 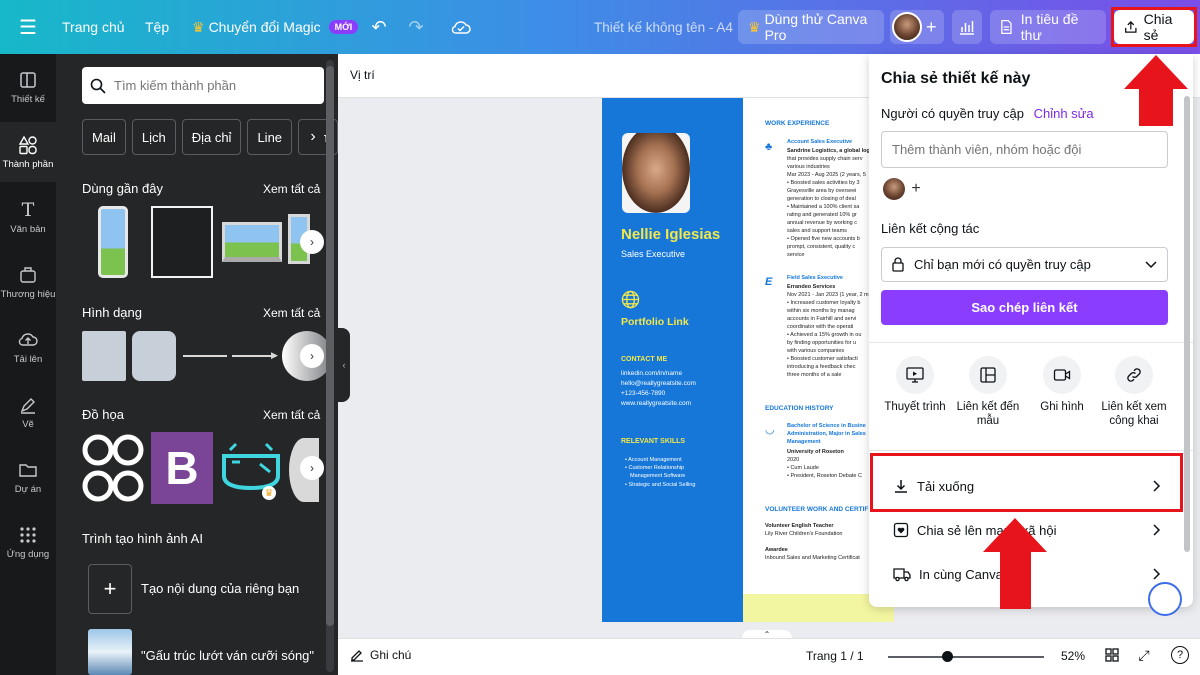 I want to click on contact-item: +123-456-7890, so click(x=643, y=394).